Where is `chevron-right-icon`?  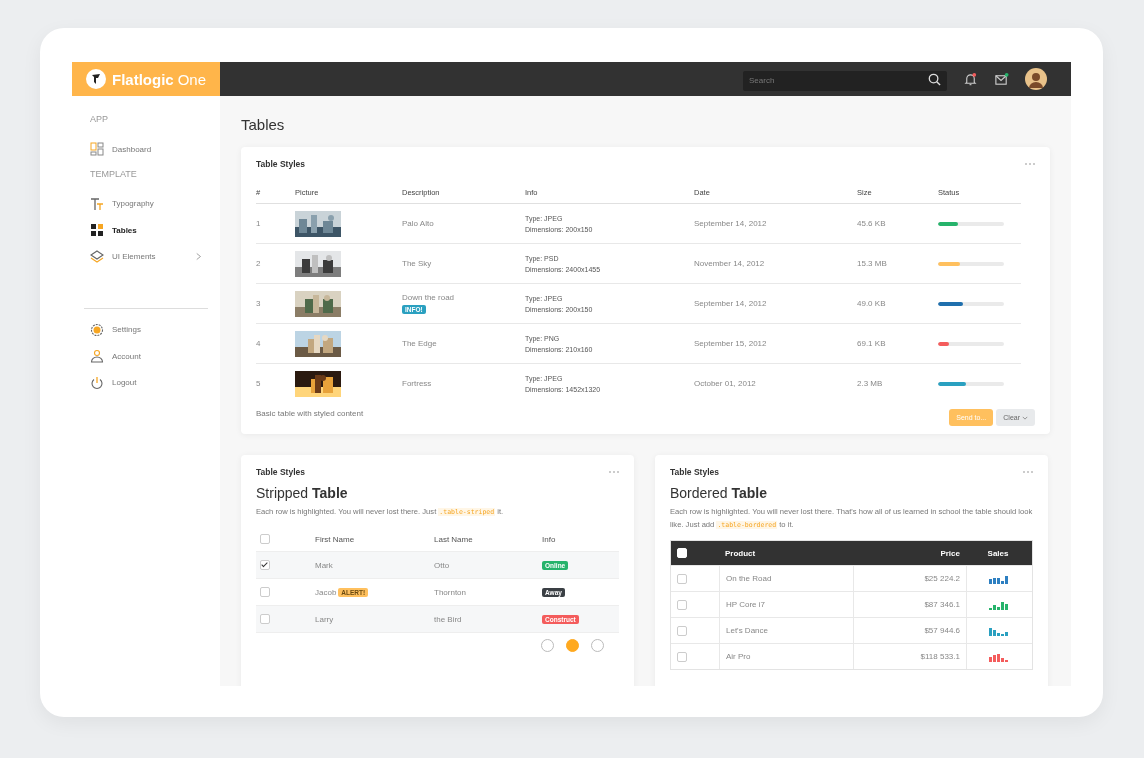
chevron-right-icon is located at coordinates (199, 256).